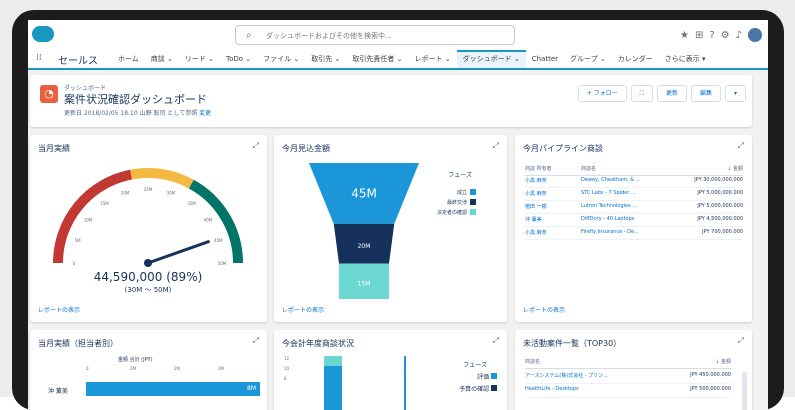 This screenshot has width=795, height=410. I want to click on funnel-value-label: 45M, so click(364, 193).